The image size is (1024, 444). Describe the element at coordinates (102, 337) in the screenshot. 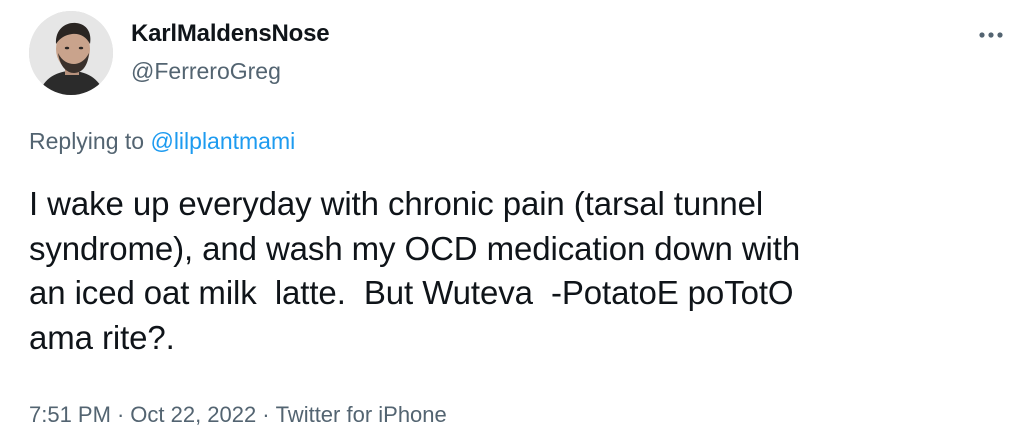

I see `tweet-text-line: ama rite?.` at that location.